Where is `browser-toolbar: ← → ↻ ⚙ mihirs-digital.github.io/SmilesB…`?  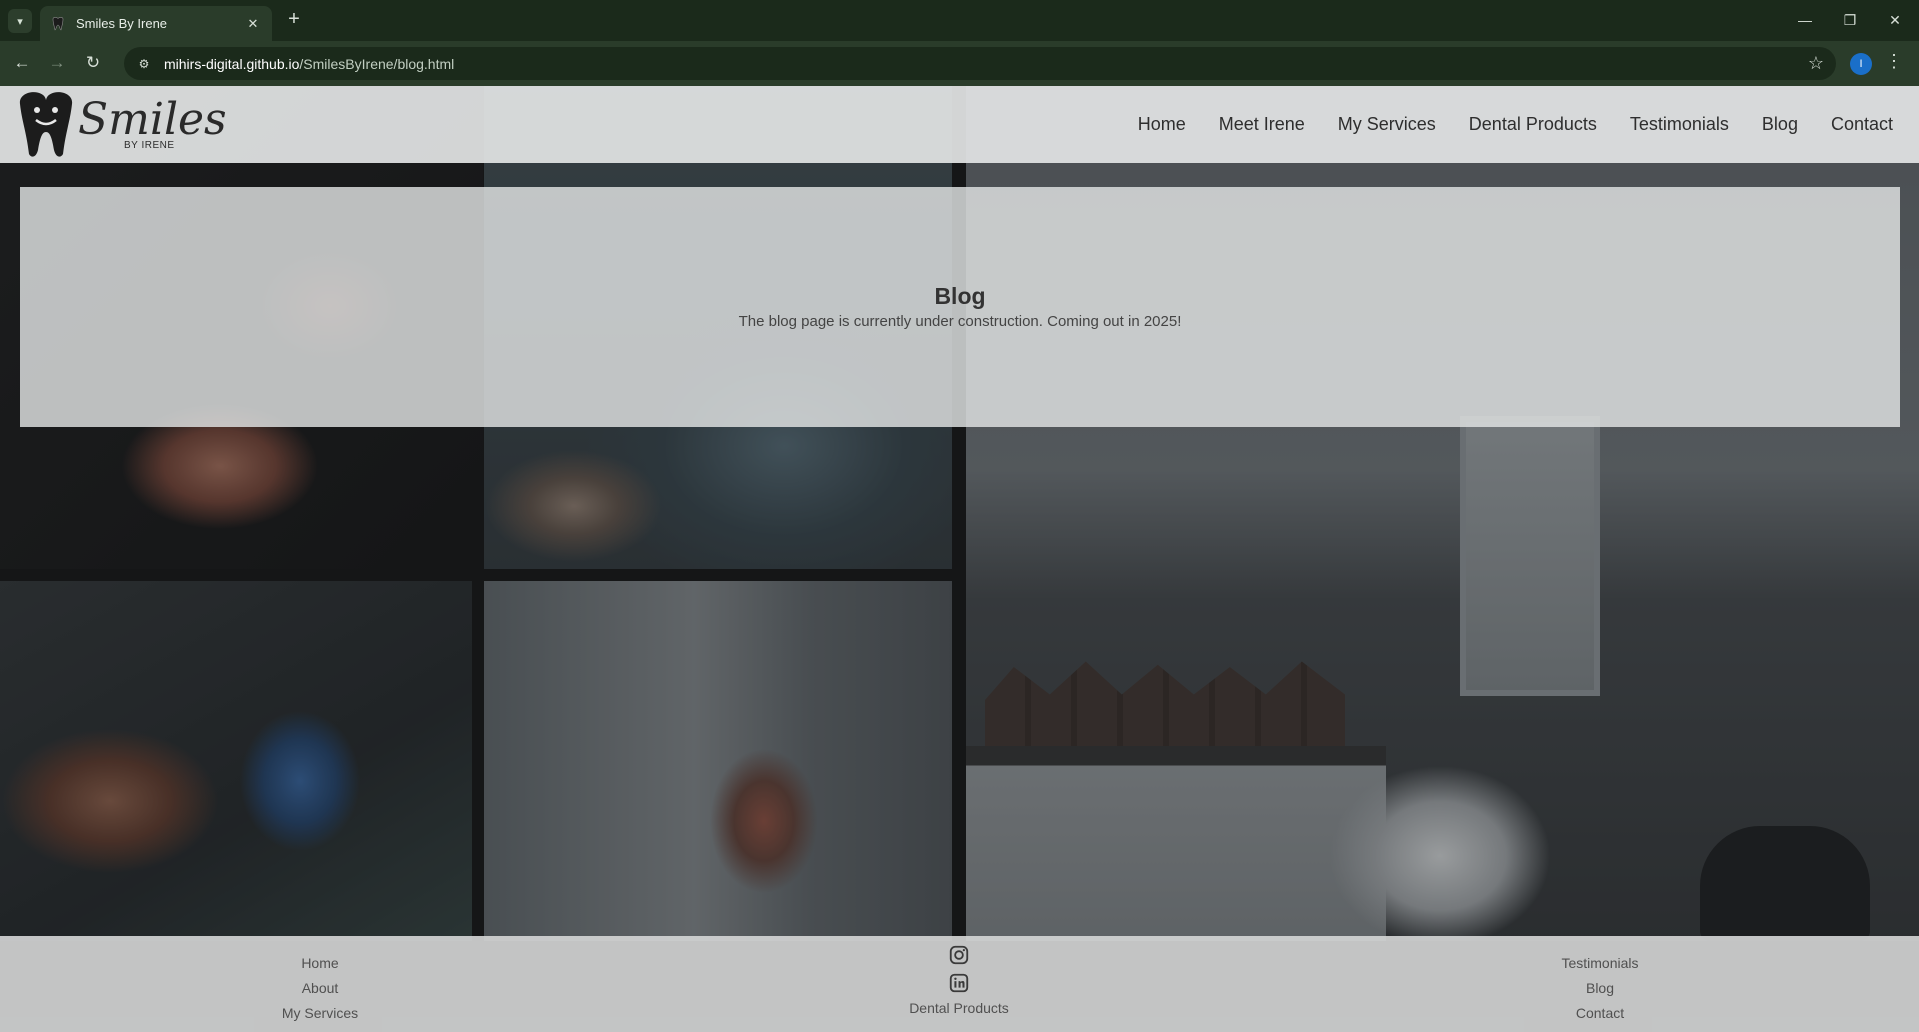 browser-toolbar: ← → ↻ ⚙ mihirs-digital.github.io/SmilesB… is located at coordinates (959, 63).